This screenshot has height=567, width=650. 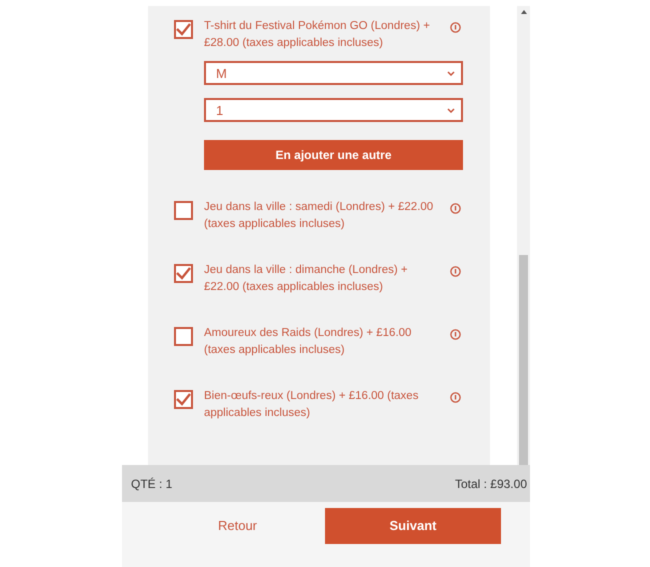 I want to click on option-label: Bien-œufs-reux (Londres) + £16.00 (taxes applicables incluses), so click(x=312, y=405).